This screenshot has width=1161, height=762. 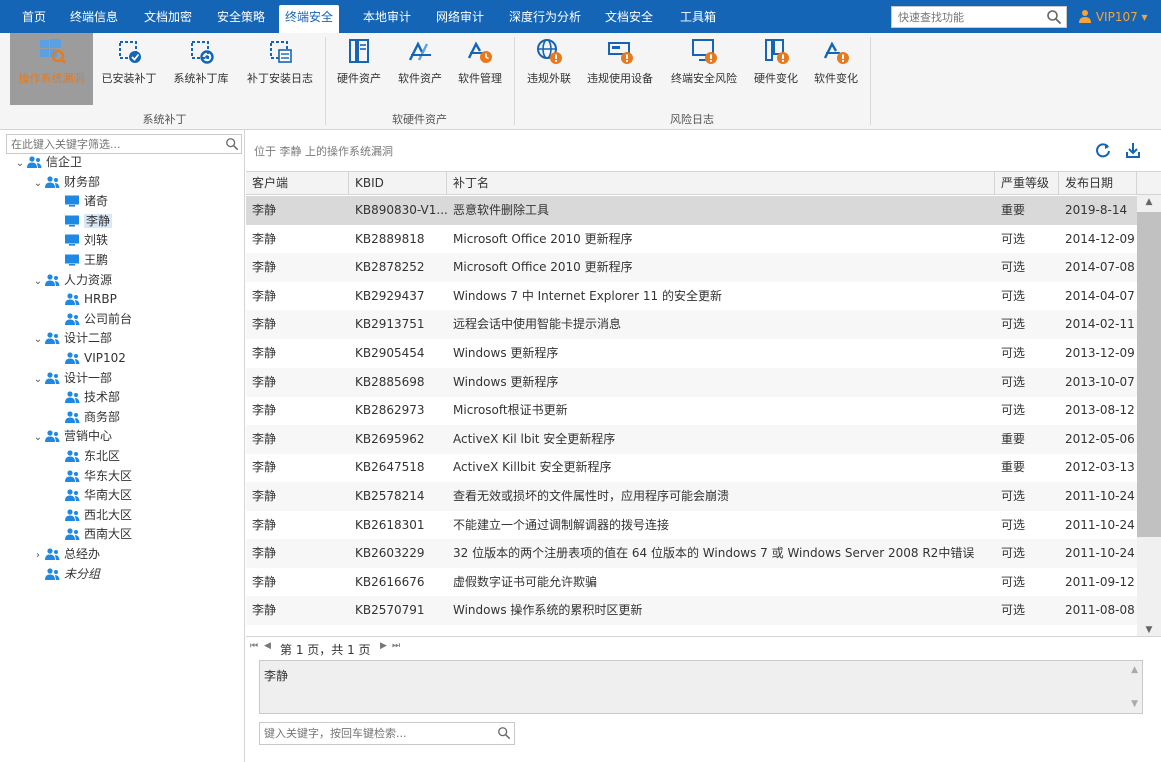 I want to click on software-change-button: 软件变化, so click(x=836, y=69).